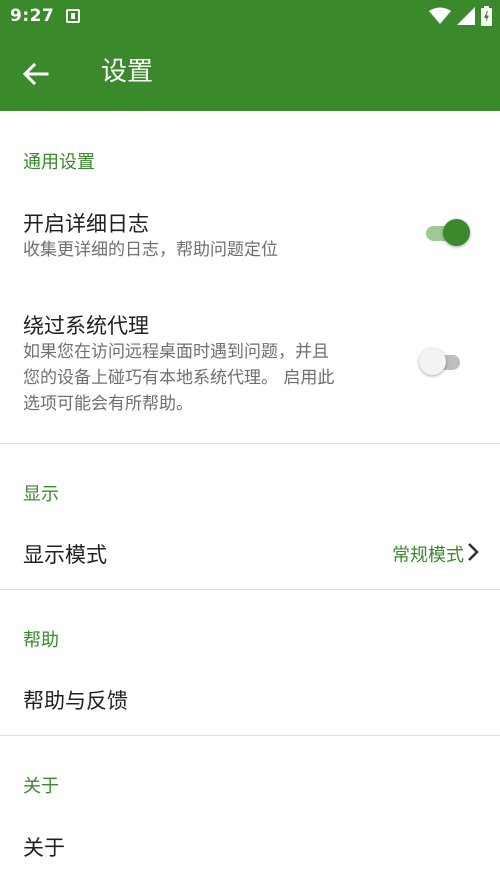  Describe the element at coordinates (73, 16) in the screenshot. I see `notification-a-icon` at that location.